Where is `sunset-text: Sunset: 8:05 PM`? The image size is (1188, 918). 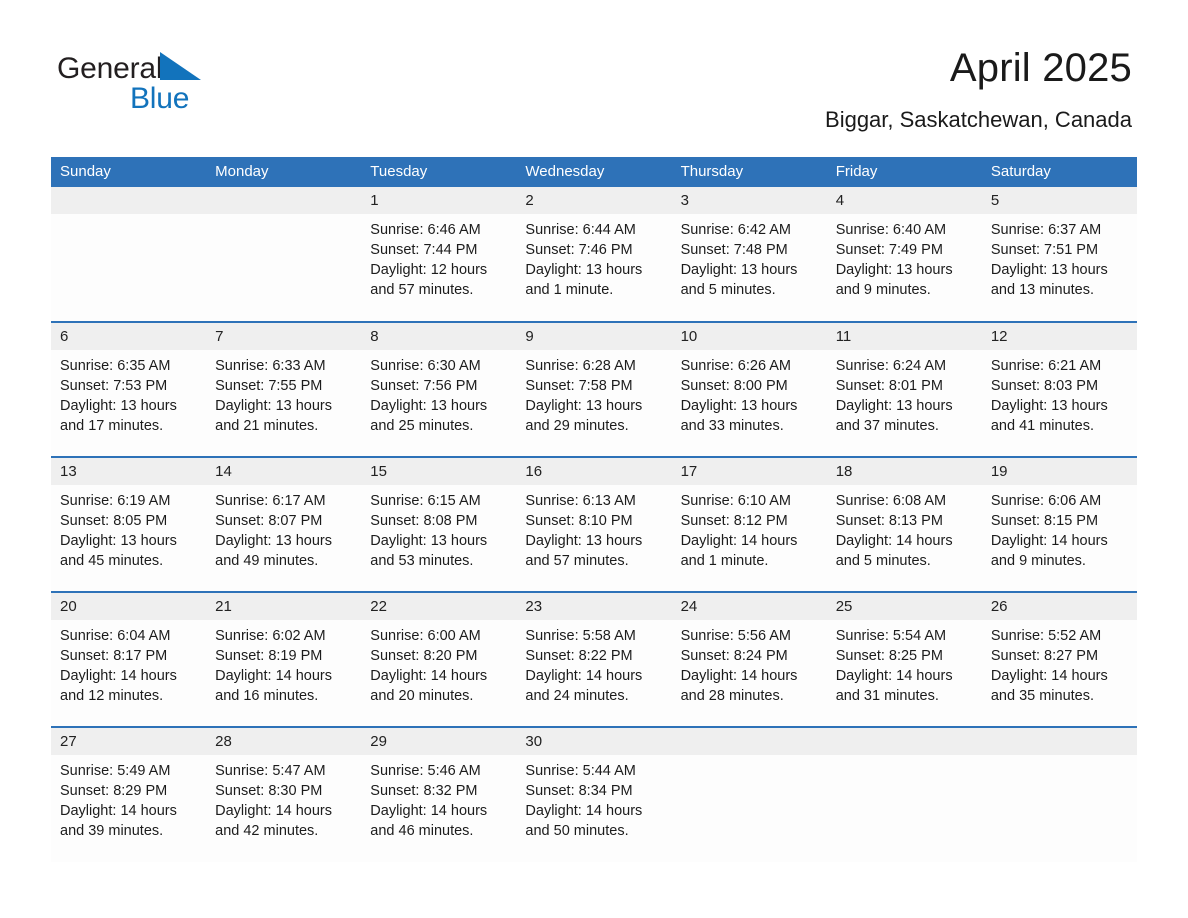 sunset-text: Sunset: 8:05 PM is located at coordinates (114, 521).